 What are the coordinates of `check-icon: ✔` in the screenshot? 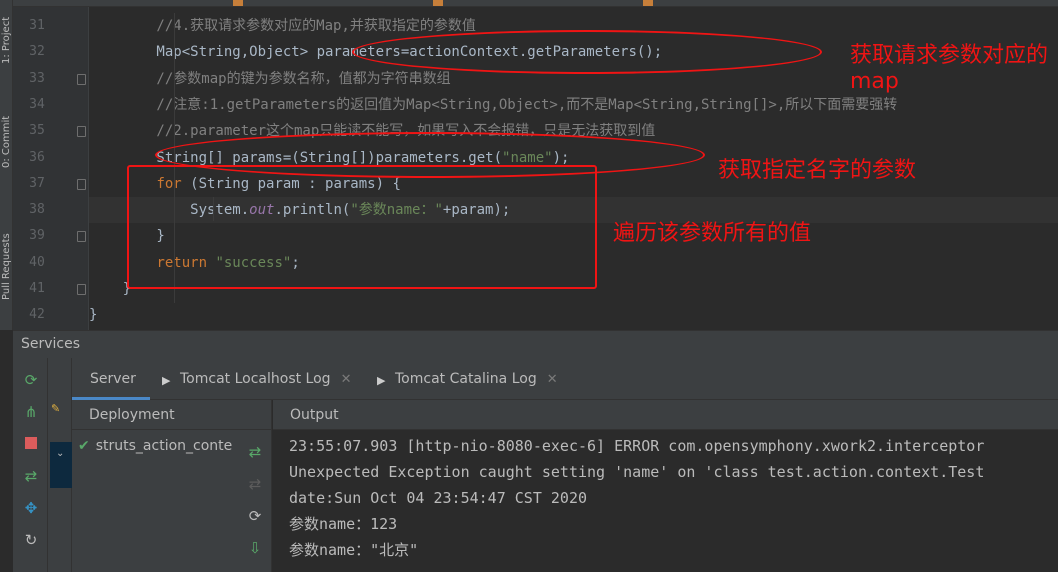 It's located at (84, 446).